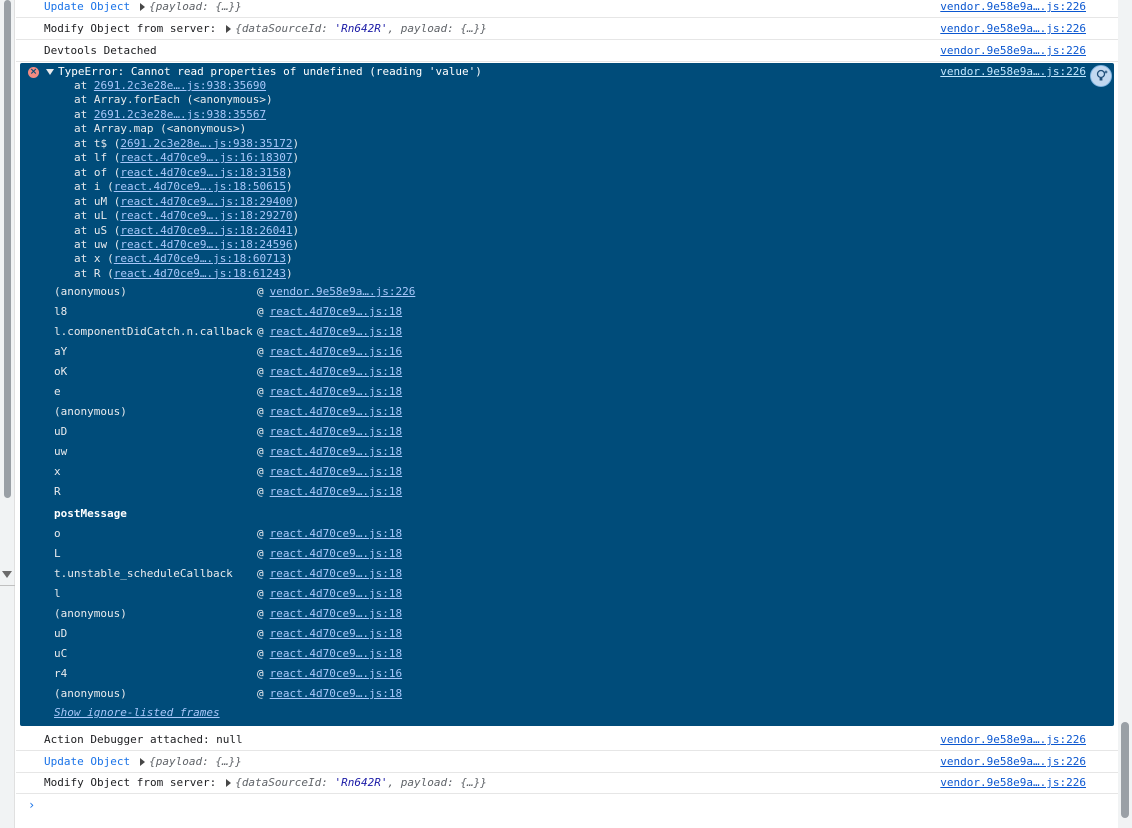  Describe the element at coordinates (180, 114) in the screenshot. I see `stack-source-link: 2691.2c3e28e….js:938:35567` at that location.